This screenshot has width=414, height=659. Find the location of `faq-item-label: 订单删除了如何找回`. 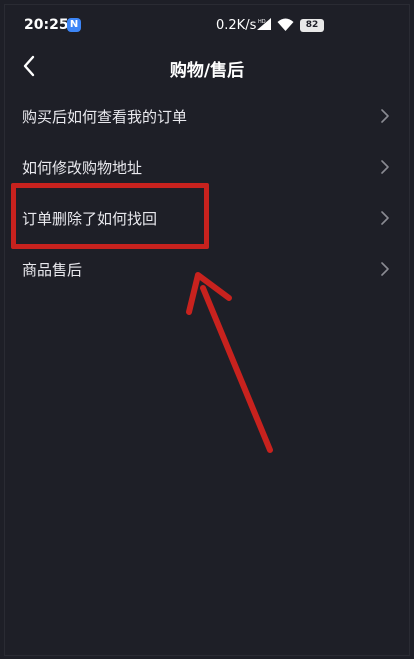

faq-item-label: 订单删除了如何找回 is located at coordinates (90, 219).